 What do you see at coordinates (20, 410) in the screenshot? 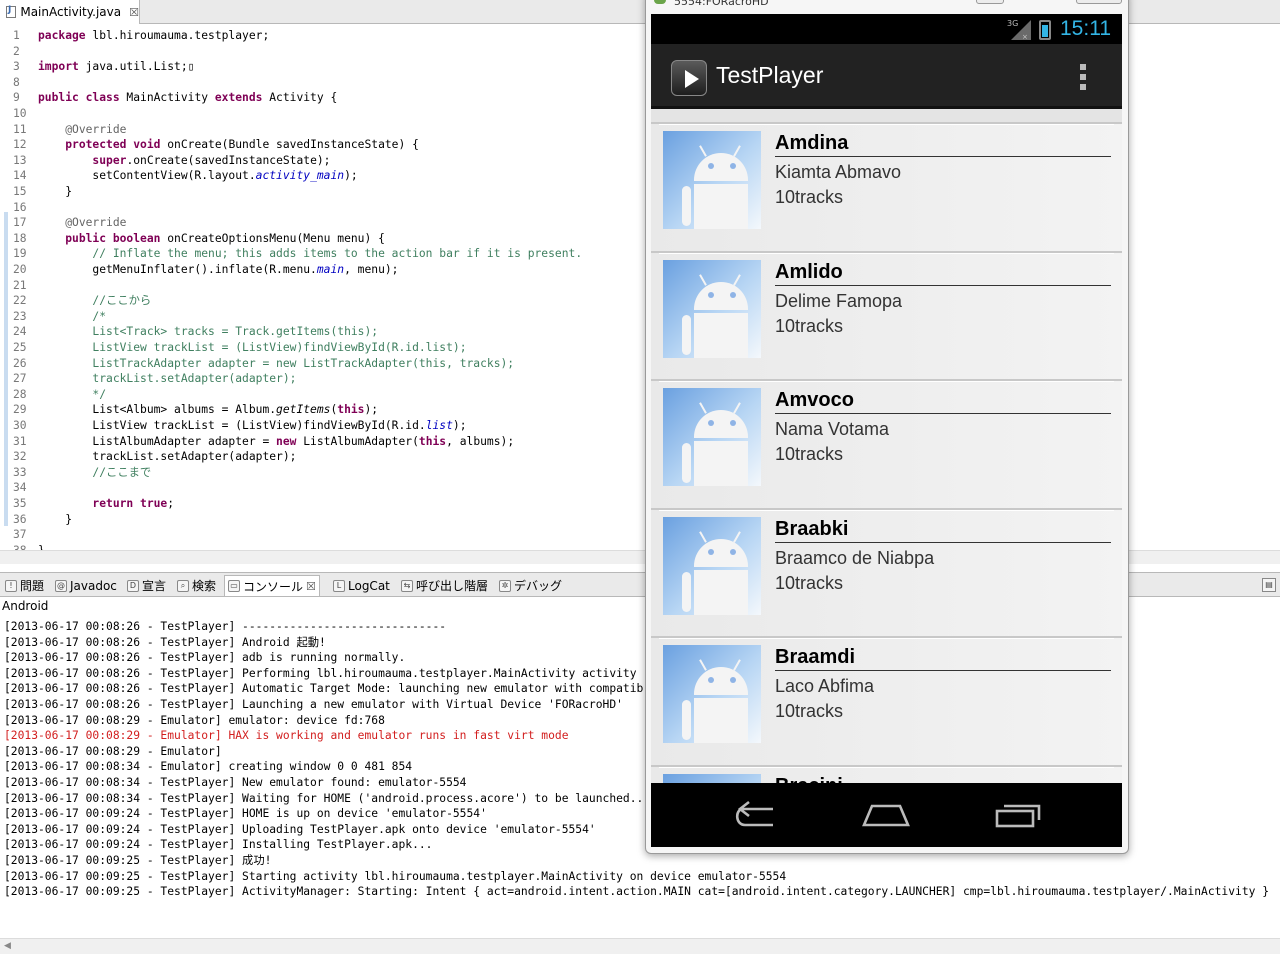
I see `line-number: 29` at bounding box center [20, 410].